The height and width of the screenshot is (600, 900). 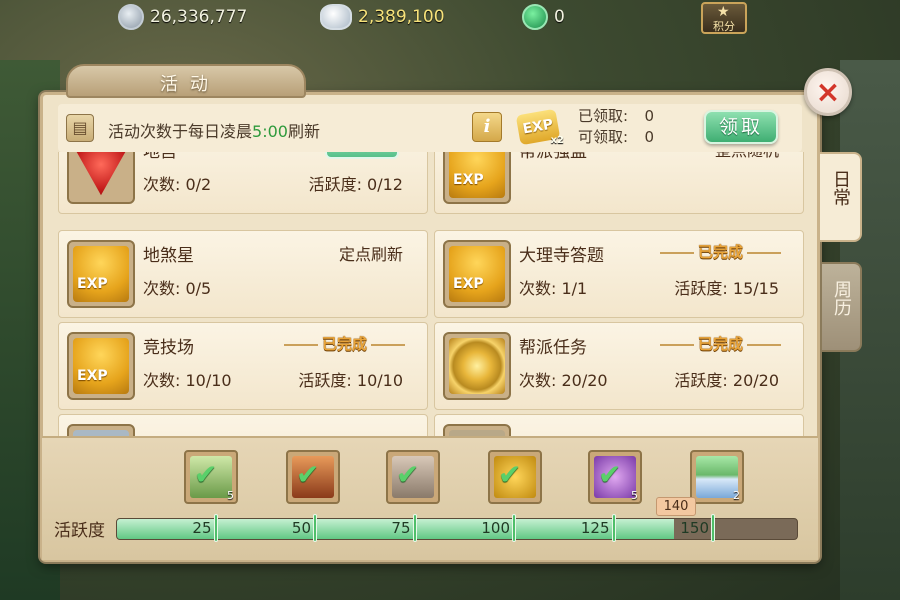 What do you see at coordinates (535, 17) in the screenshot?
I see `jade-add-icon` at bounding box center [535, 17].